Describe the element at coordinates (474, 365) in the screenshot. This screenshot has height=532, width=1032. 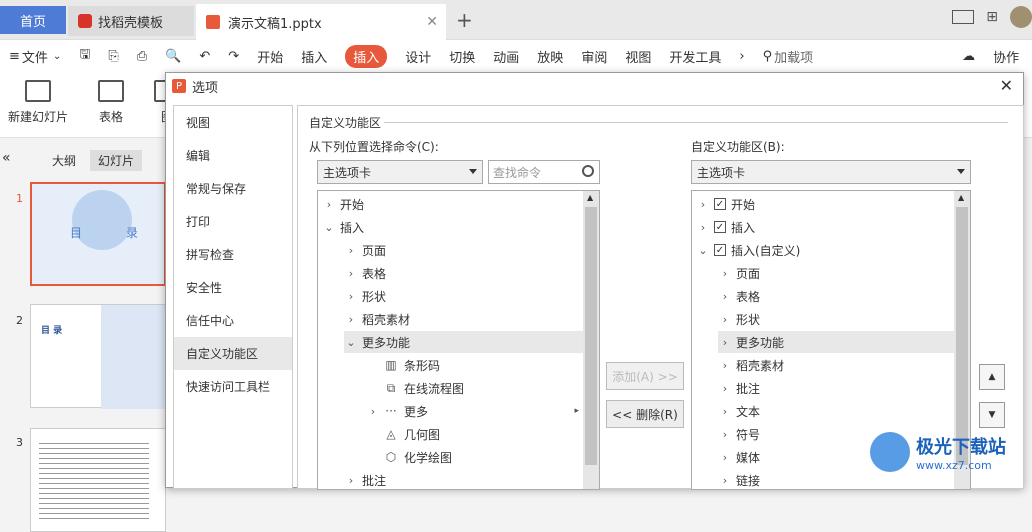
I see `tree-item: ▥ 条形码` at that location.